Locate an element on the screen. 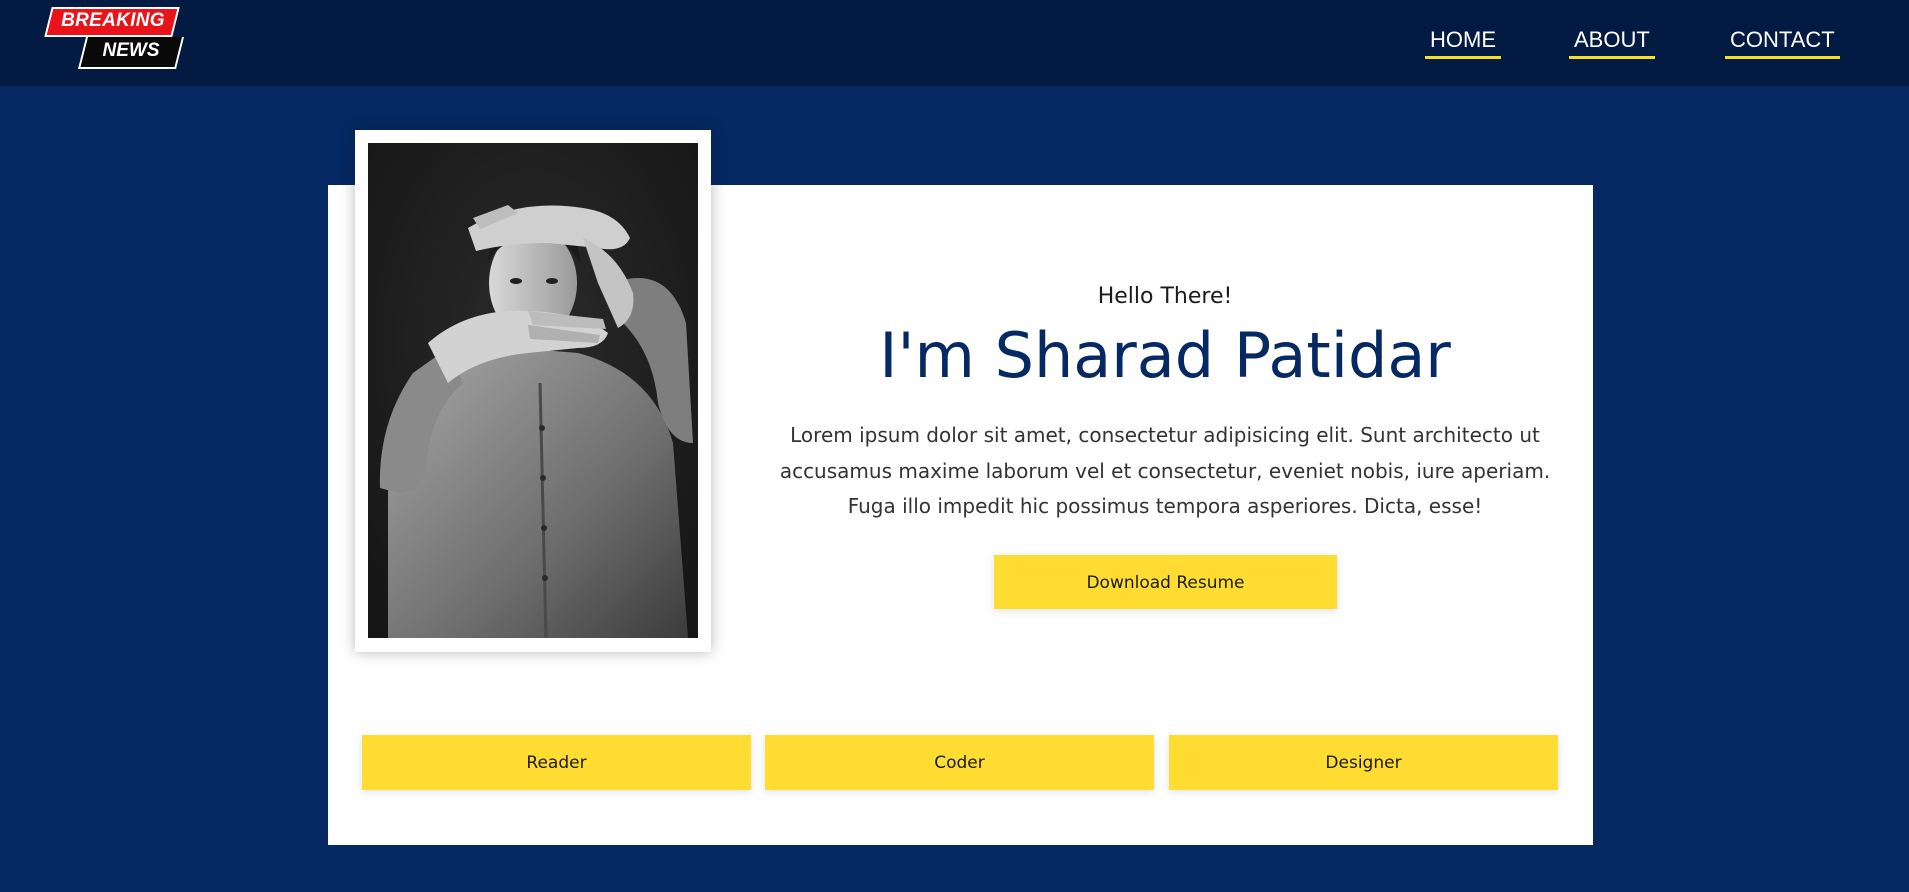 The image size is (1909, 892). breaking-news-logo: BREAKING NEWS is located at coordinates (112, 38).